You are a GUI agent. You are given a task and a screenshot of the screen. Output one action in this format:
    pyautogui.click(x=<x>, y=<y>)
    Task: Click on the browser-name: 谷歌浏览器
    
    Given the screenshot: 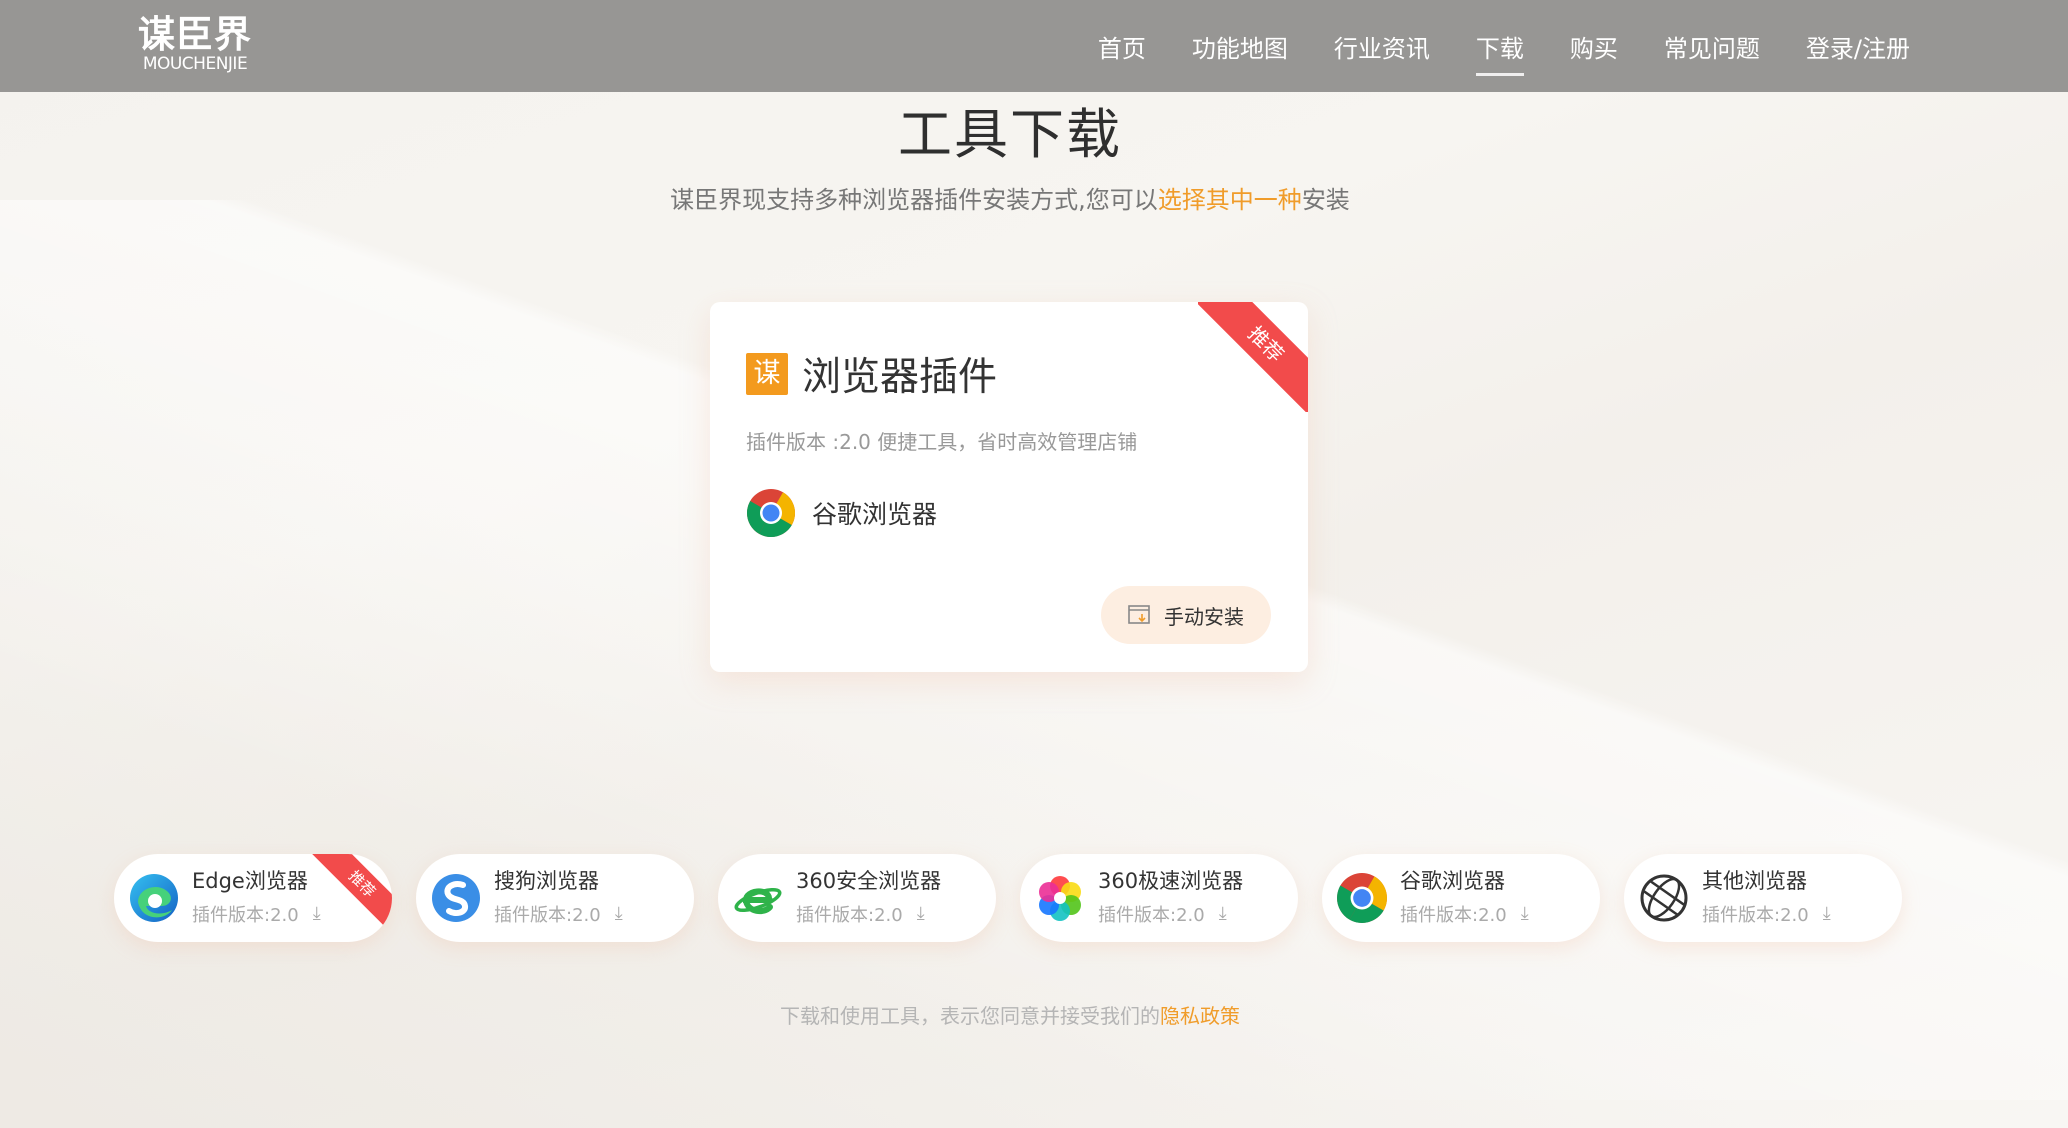 What is the action you would take?
    pyautogui.click(x=1452, y=881)
    